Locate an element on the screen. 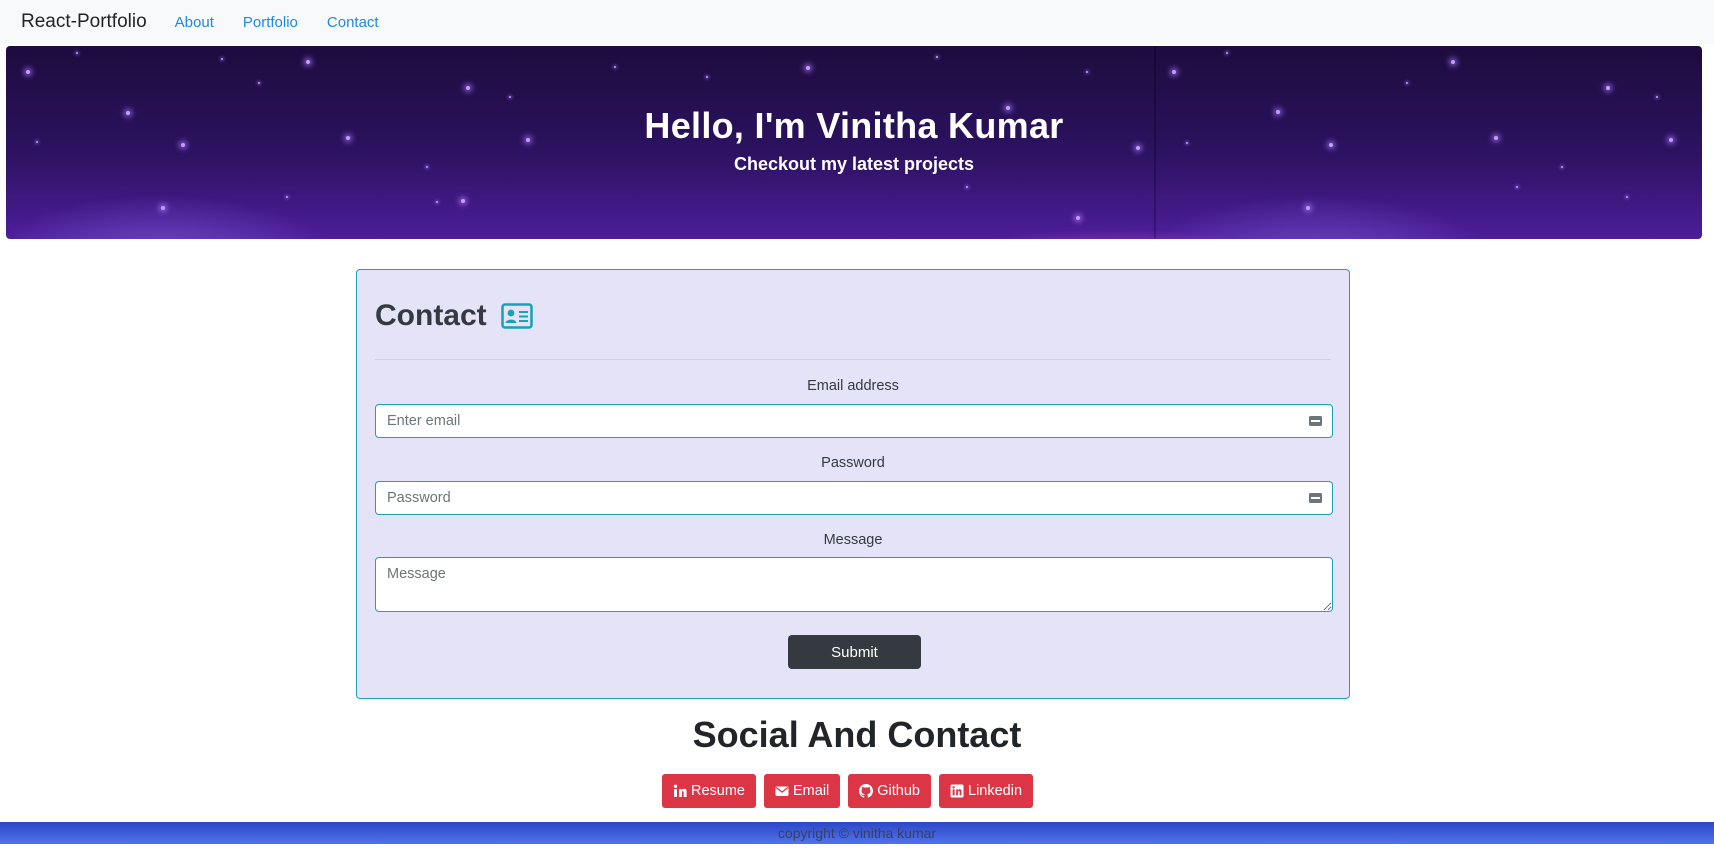  footer: copyright © vinitha kumar is located at coordinates (857, 833).